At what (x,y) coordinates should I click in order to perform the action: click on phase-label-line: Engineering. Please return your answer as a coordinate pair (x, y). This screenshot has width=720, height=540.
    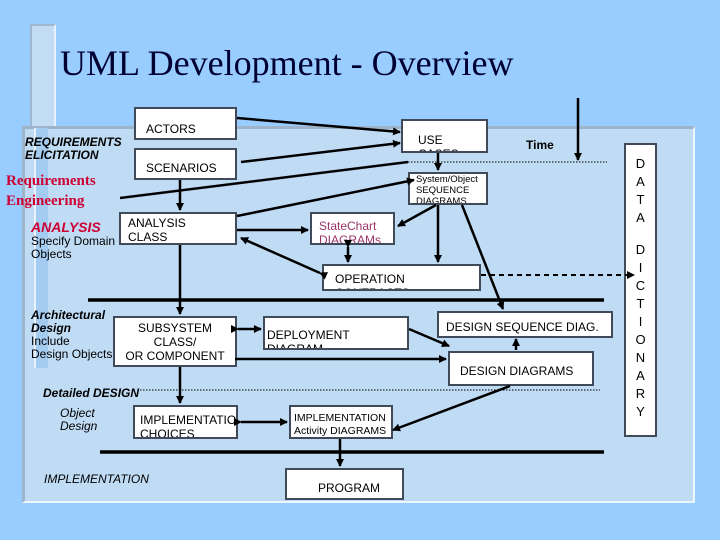
    Looking at the image, I should click on (45, 201).